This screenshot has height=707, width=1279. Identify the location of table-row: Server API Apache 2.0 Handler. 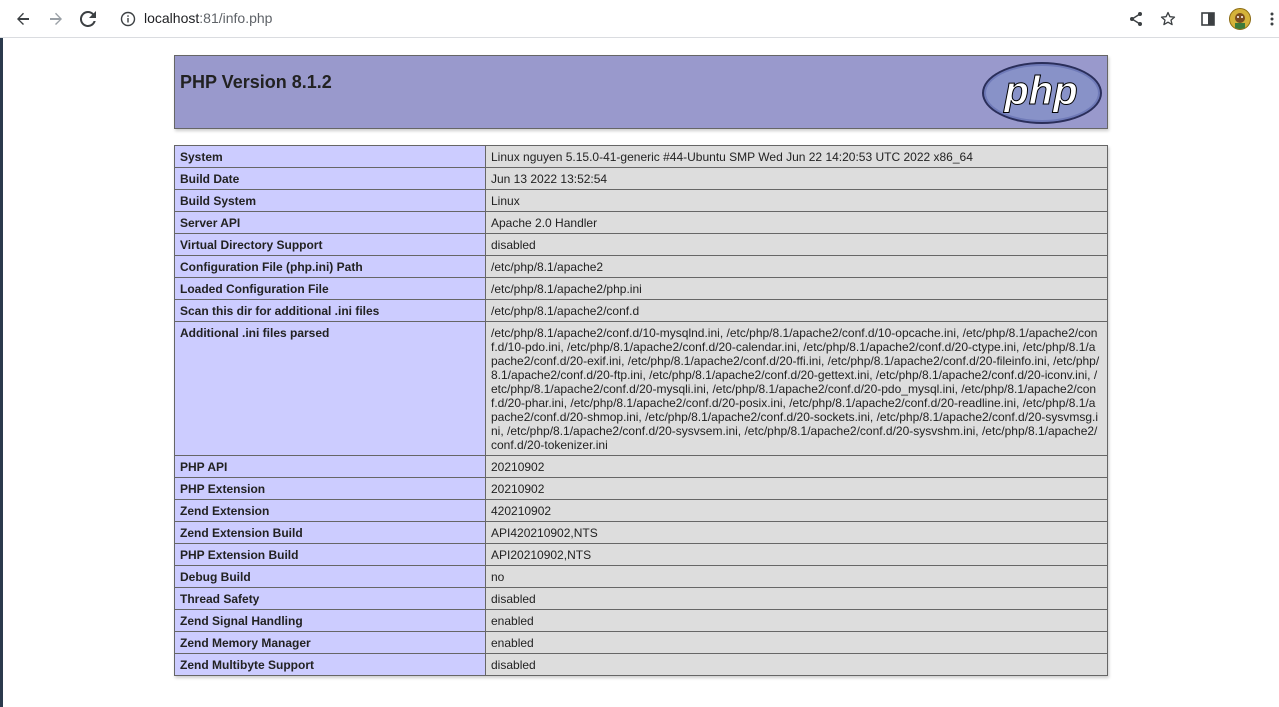
(641, 222).